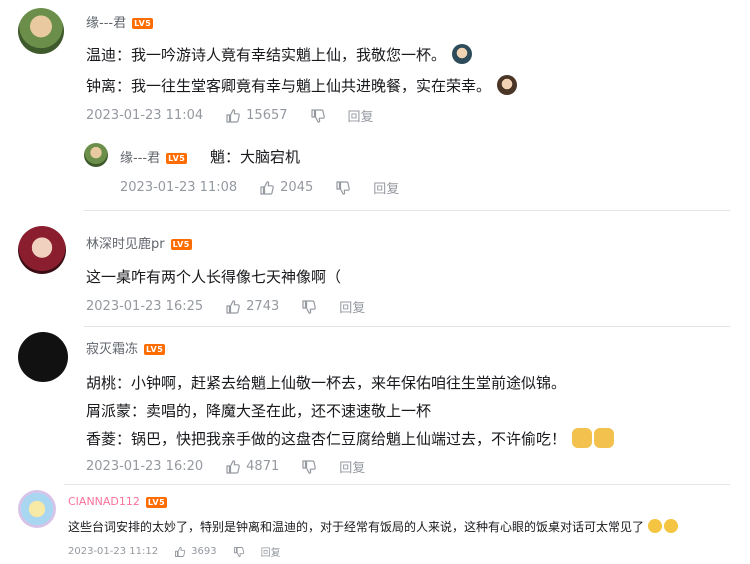  Describe the element at coordinates (145, 115) in the screenshot. I see `timestamp: 2023-01-23 11:04` at that location.